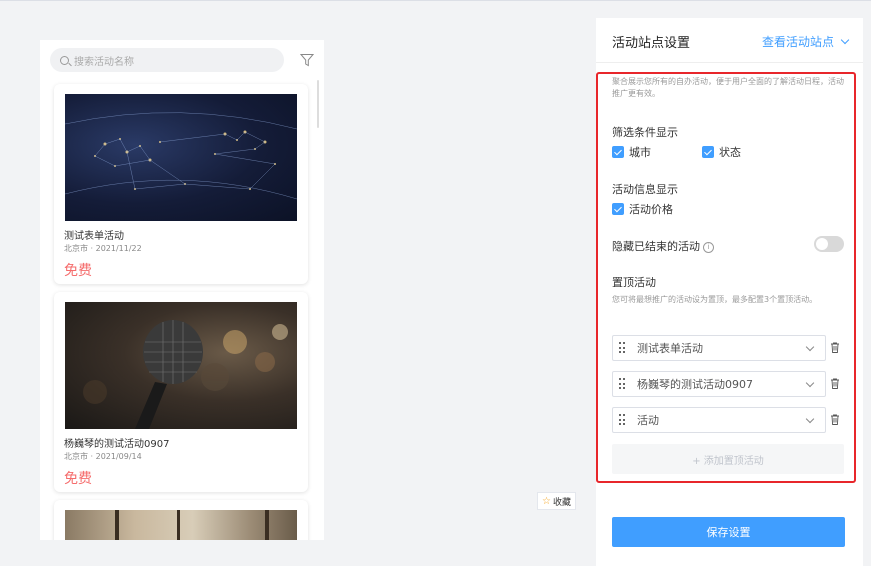 The image size is (871, 566). I want to click on pin-section-label: 置顶活动, so click(634, 282).